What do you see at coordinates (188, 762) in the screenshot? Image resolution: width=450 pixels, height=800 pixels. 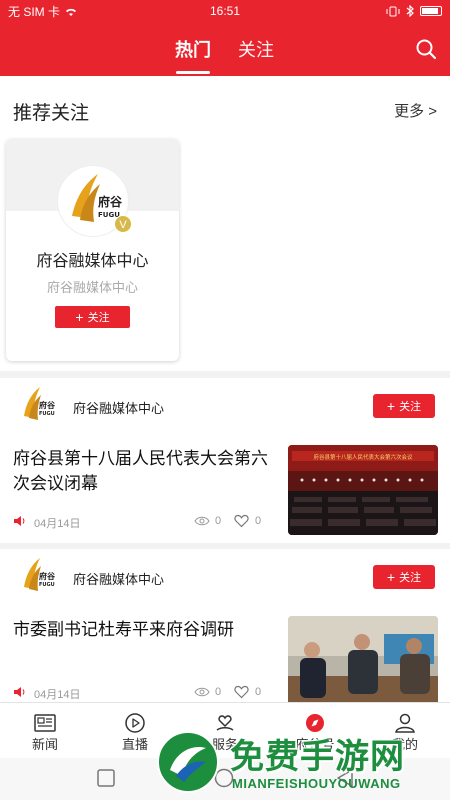 I see `watermark-logo-icon` at bounding box center [188, 762].